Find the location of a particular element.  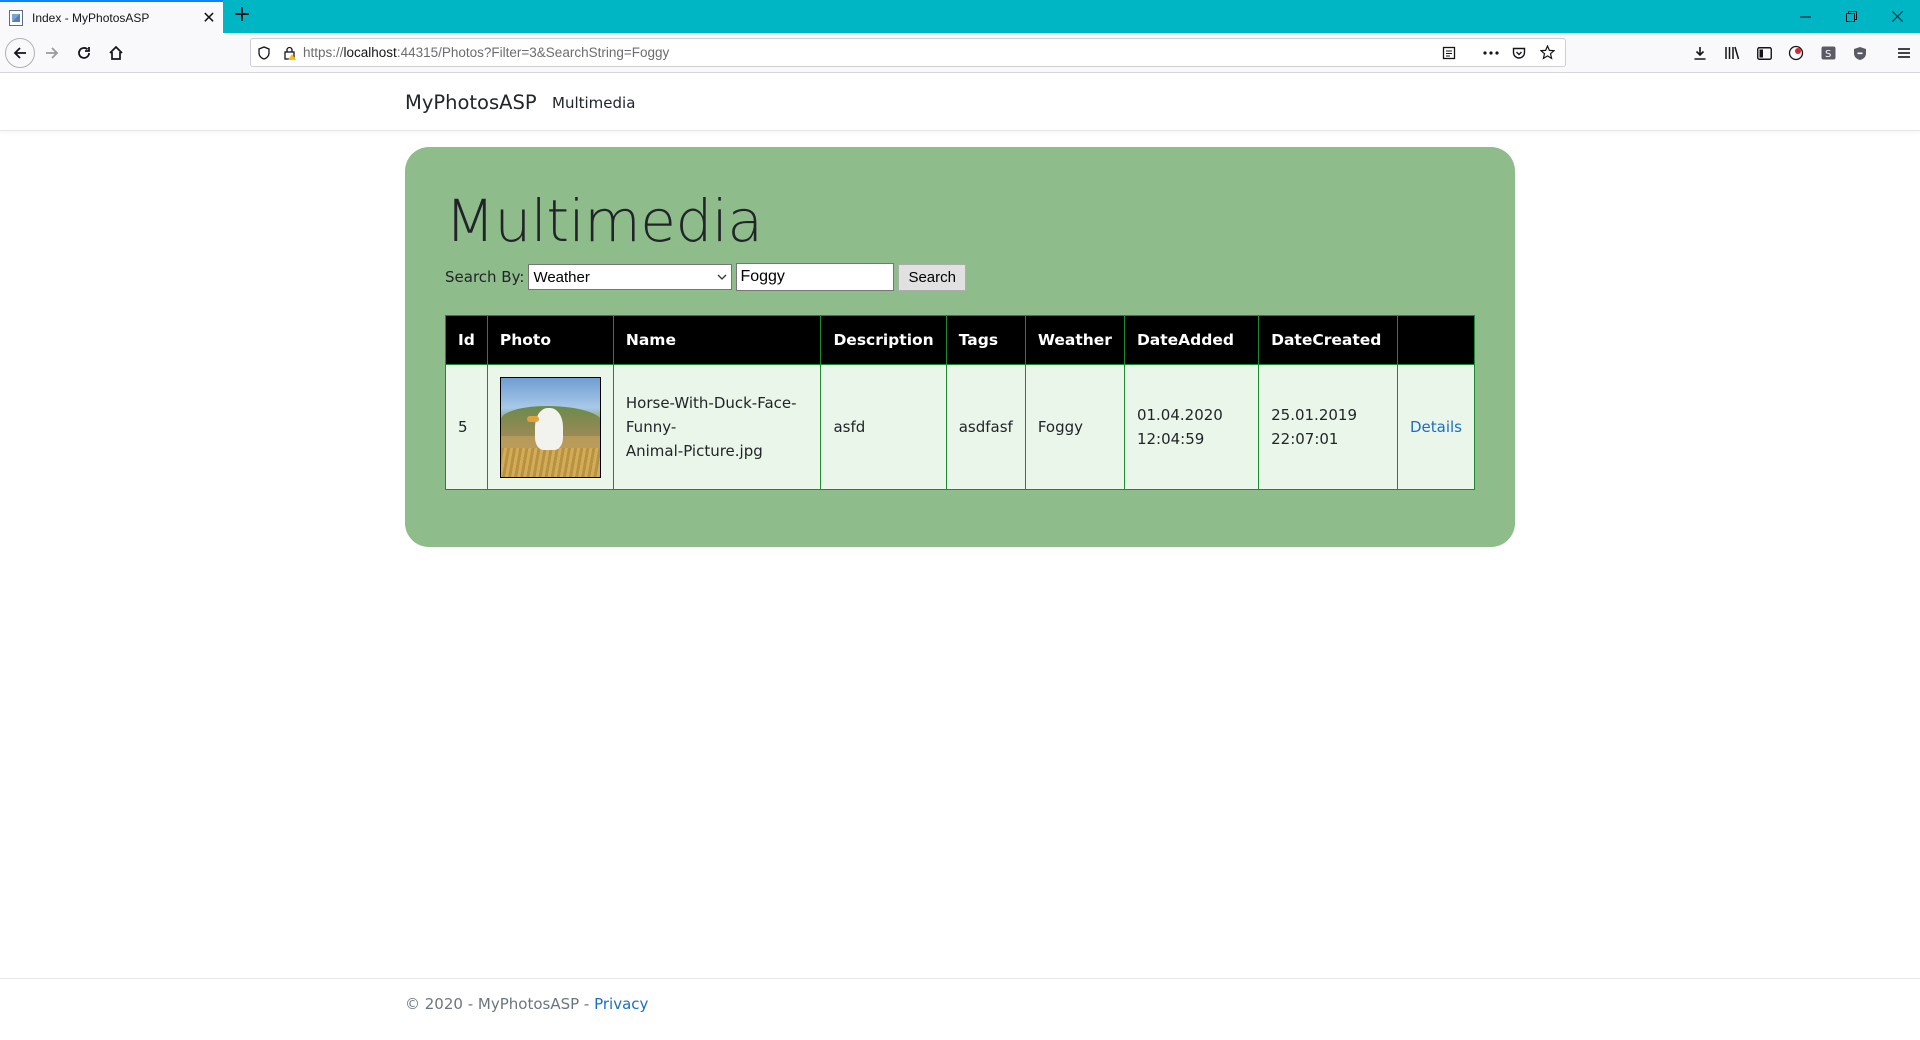

back-icon is located at coordinates (20, 53).